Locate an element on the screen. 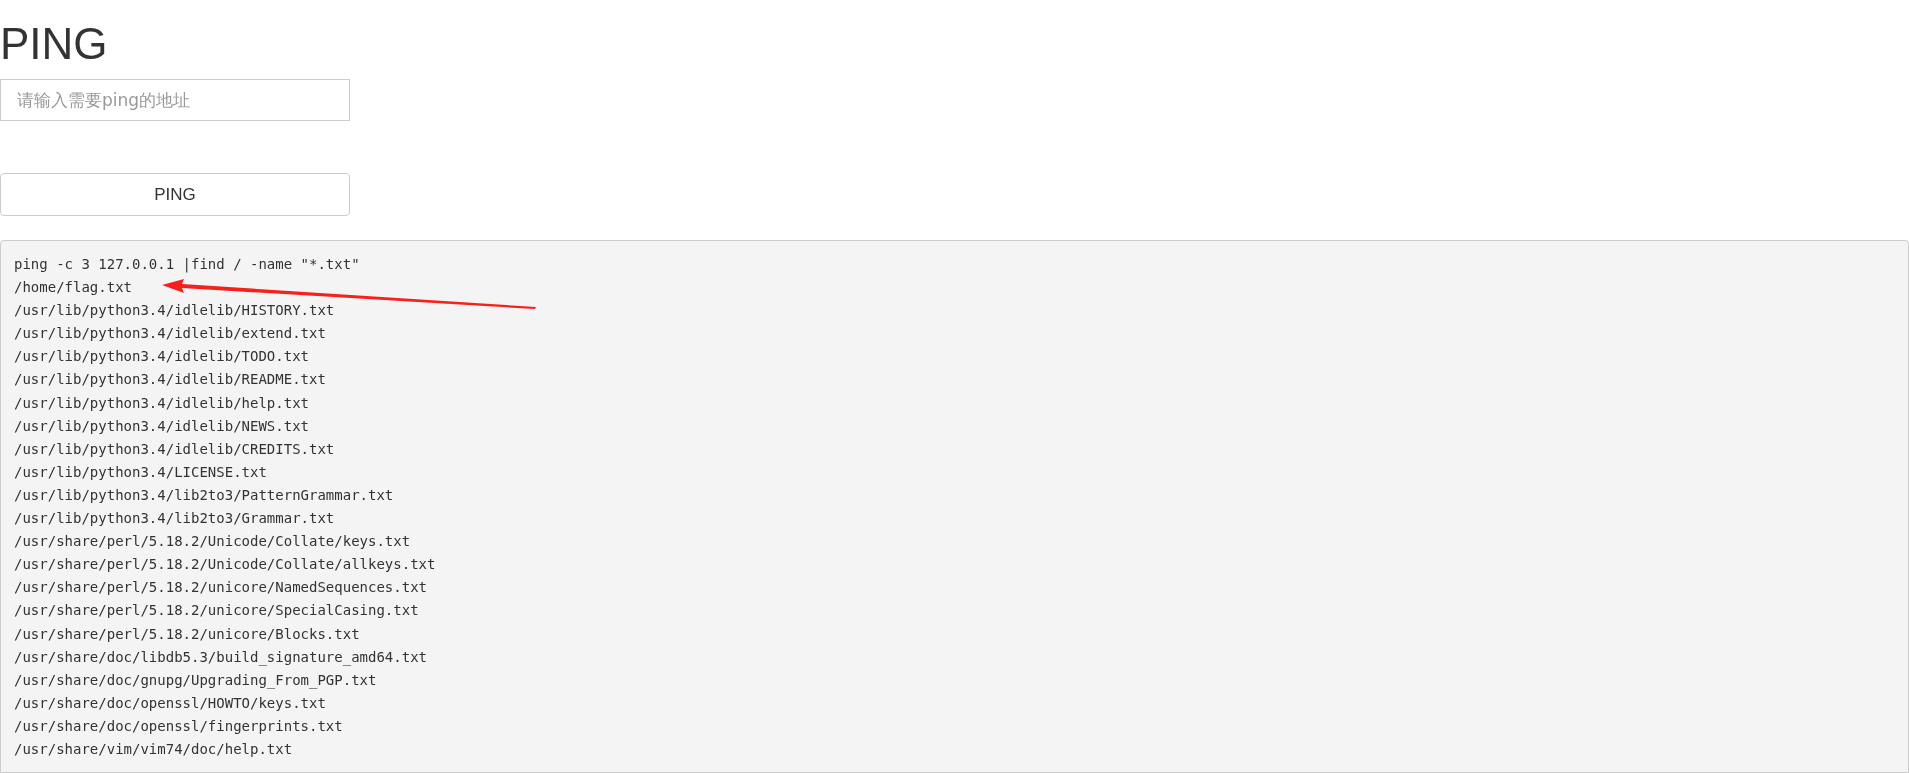 This screenshot has height=773, width=1909. output-line: /usr/share/perl/5.18.2/unicore/NamedSequences.txt is located at coordinates (220, 588).